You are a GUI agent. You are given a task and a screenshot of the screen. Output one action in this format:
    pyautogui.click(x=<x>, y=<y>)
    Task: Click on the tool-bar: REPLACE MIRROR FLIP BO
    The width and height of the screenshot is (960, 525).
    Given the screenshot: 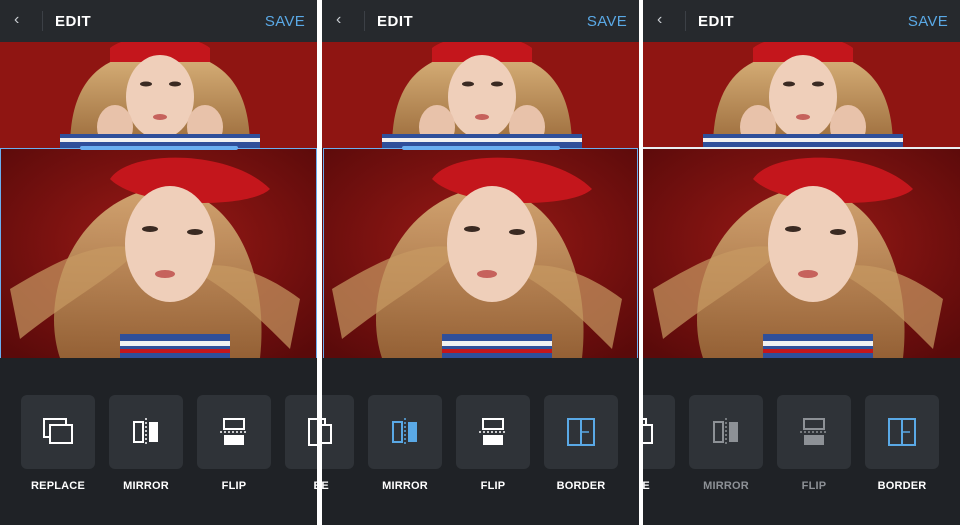 What is the action you would take?
    pyautogui.click(x=158, y=441)
    